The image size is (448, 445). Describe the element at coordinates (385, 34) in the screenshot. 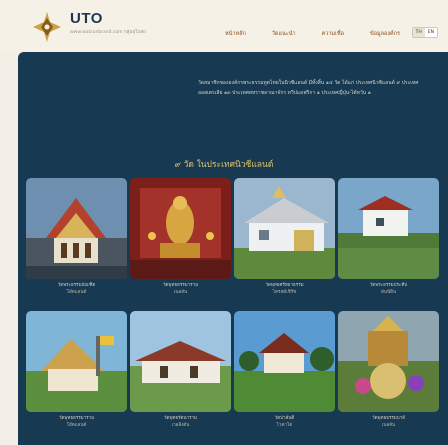

I see `nav-organization: ข้อมูลองค์กร` at that location.